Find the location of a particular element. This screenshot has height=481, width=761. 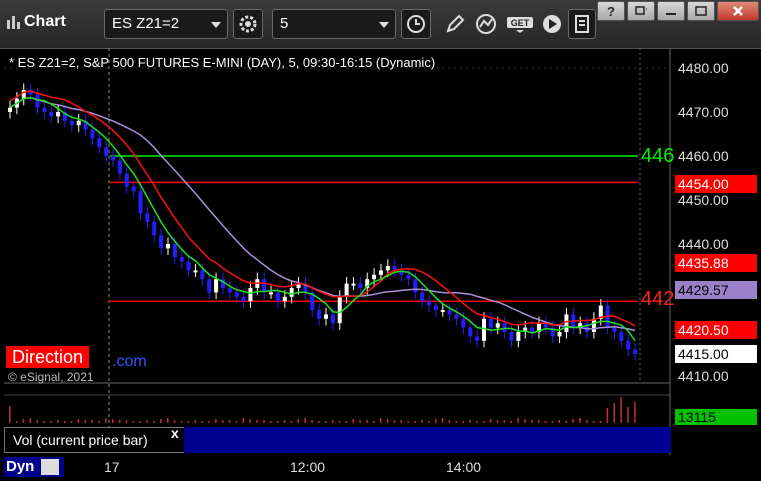

dynamic-toggle: Dyn is located at coordinates (34, 467).